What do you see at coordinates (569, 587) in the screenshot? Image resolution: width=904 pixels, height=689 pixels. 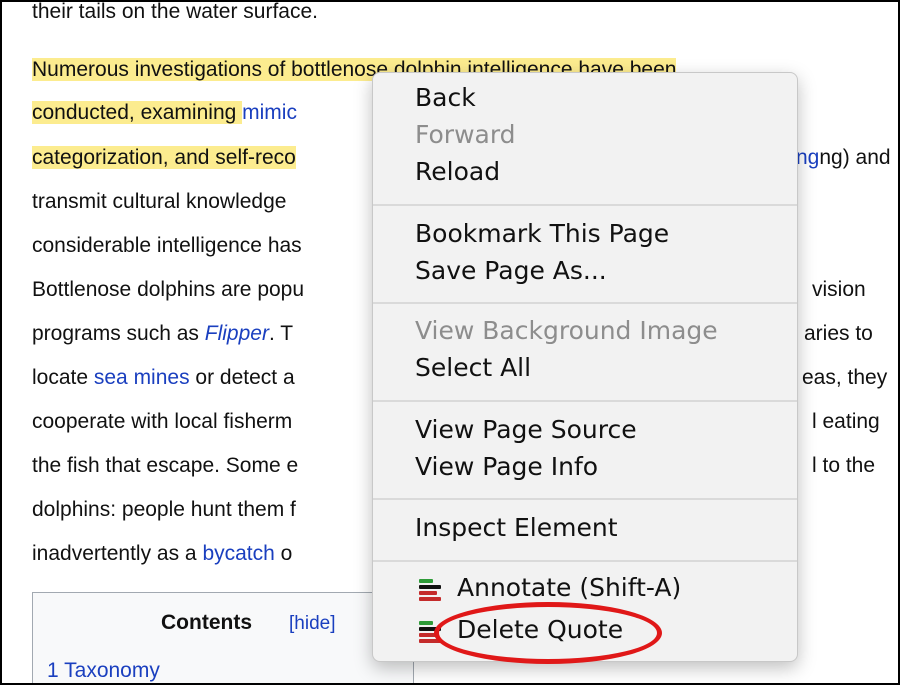 I see `menu-item-annotate: Annotate (Shift-A)` at bounding box center [569, 587].